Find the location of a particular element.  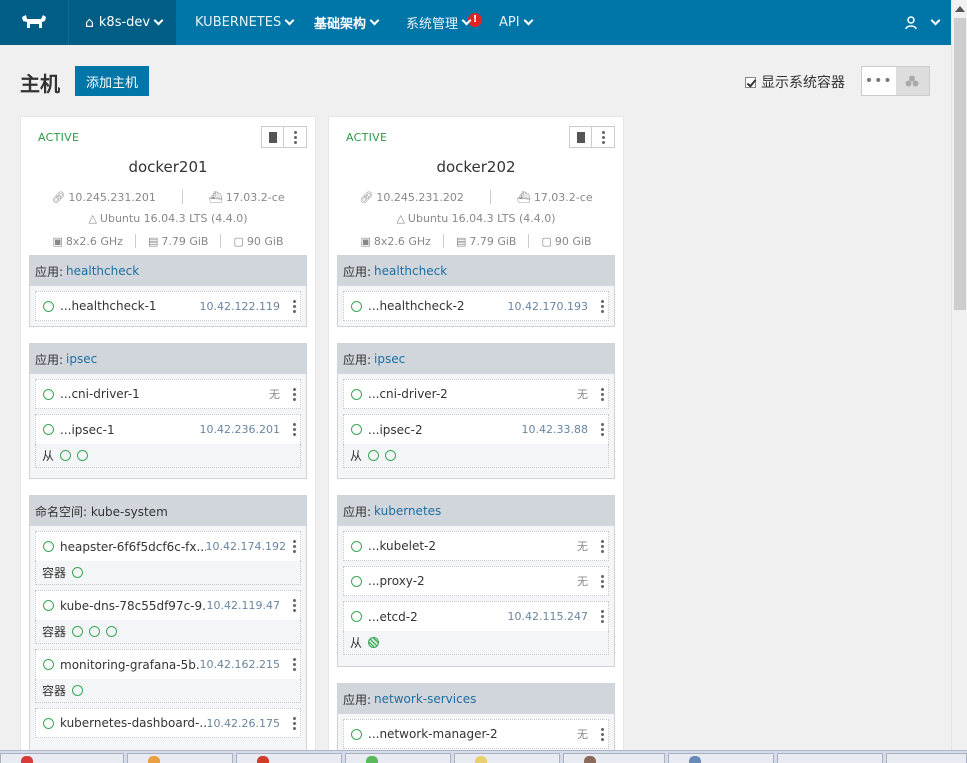

container-row: heapster-6f6f5dcf6c-fx... 10.42.174.192 is located at coordinates (168, 546).